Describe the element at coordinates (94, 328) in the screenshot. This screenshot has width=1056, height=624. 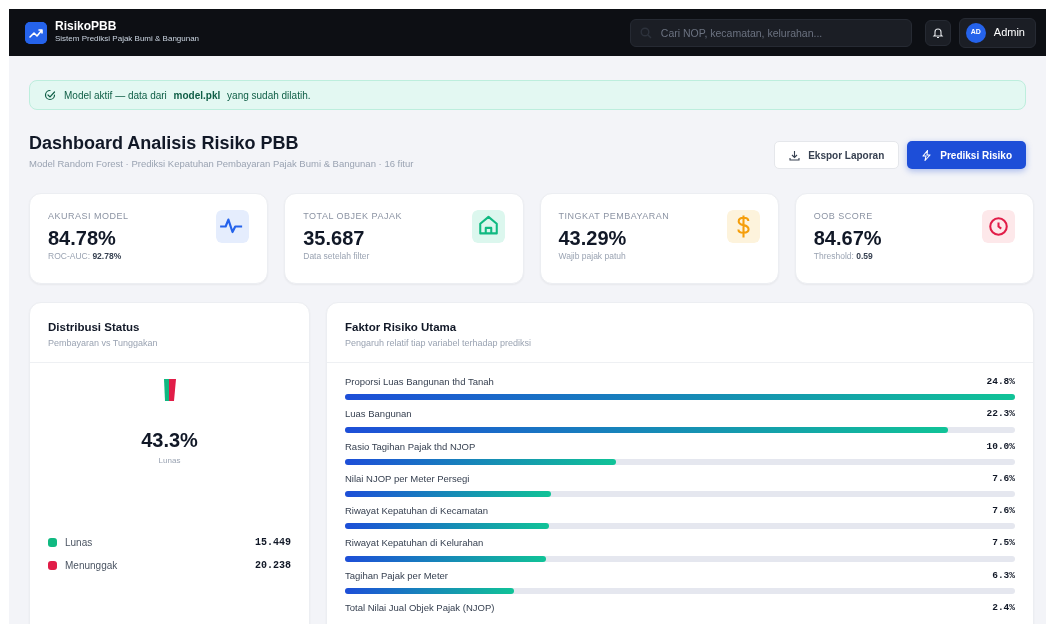
I see `panel-title: Distribusi Status` at that location.